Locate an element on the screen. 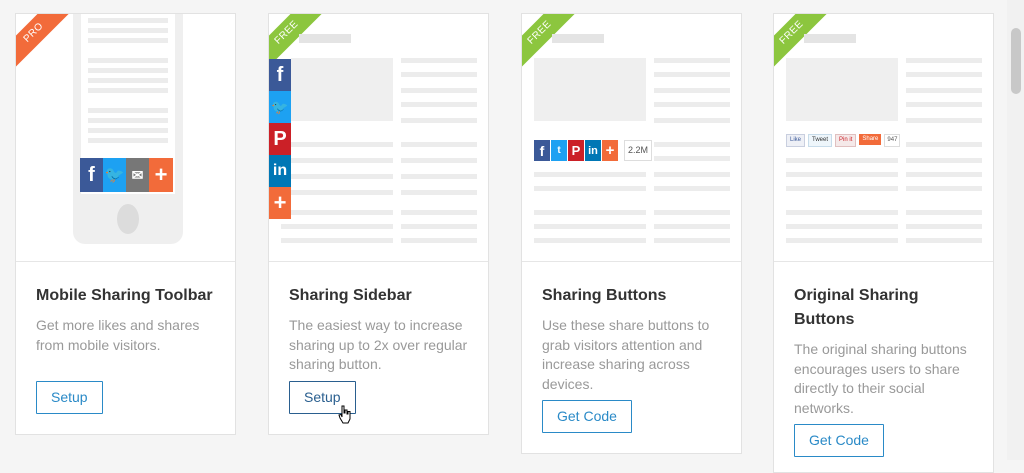 Image resolution: width=1024 pixels, height=473 pixels. card-title: Sharing Sidebar is located at coordinates (350, 295).